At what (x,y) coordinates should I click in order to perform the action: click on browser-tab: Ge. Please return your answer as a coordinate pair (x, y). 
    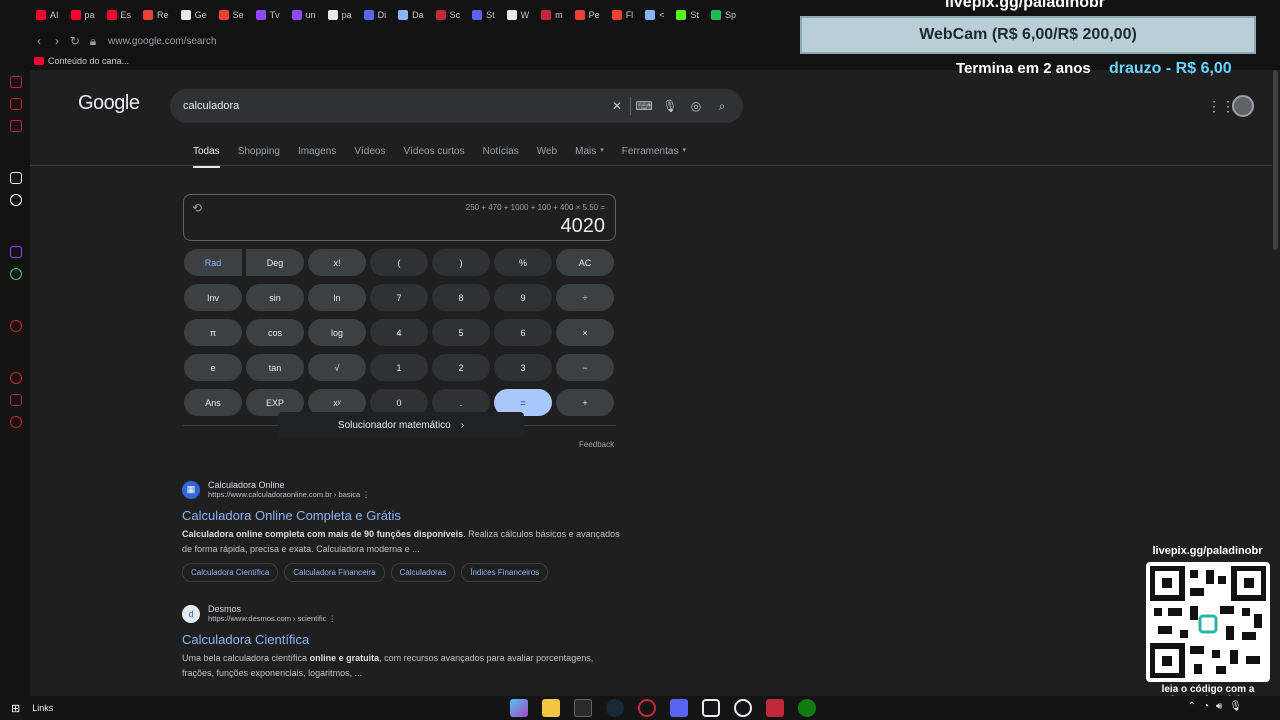
    Looking at the image, I should click on (194, 15).